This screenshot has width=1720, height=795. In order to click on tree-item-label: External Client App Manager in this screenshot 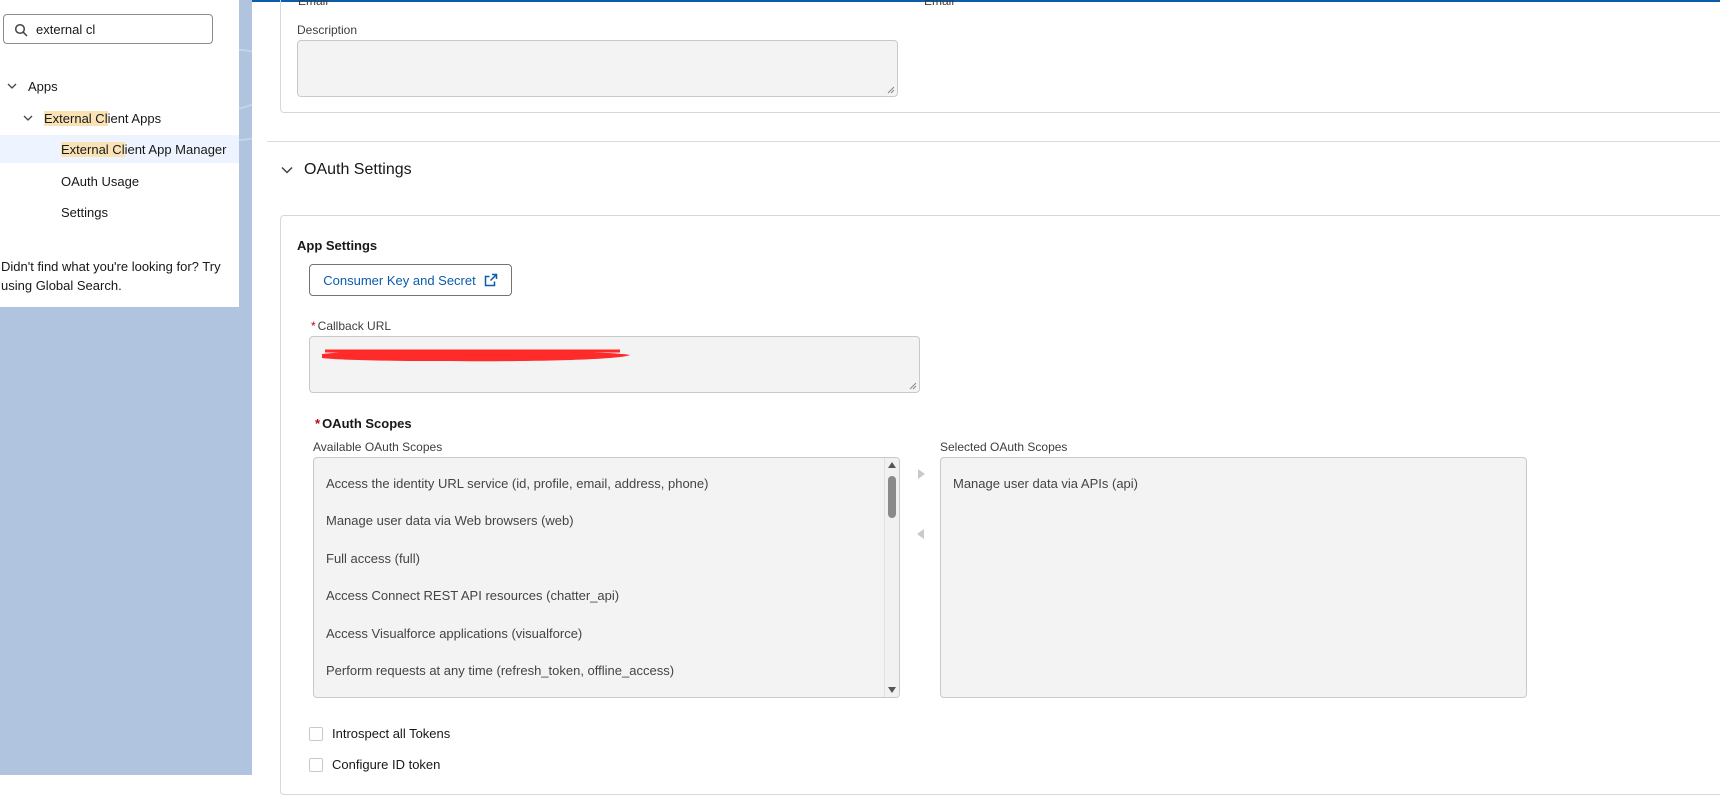, I will do `click(144, 149)`.